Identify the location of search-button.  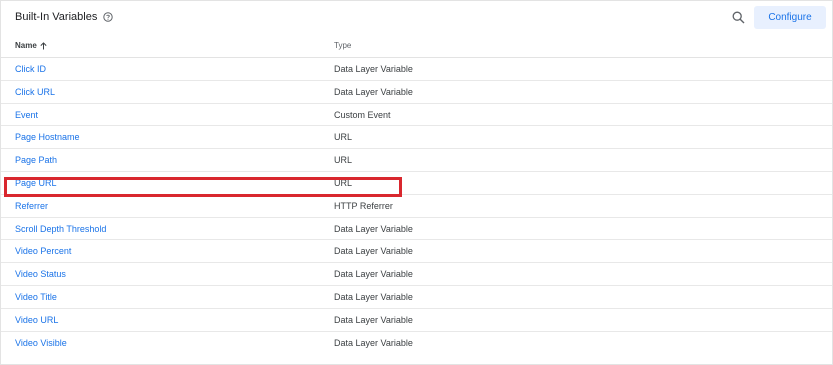
(738, 17).